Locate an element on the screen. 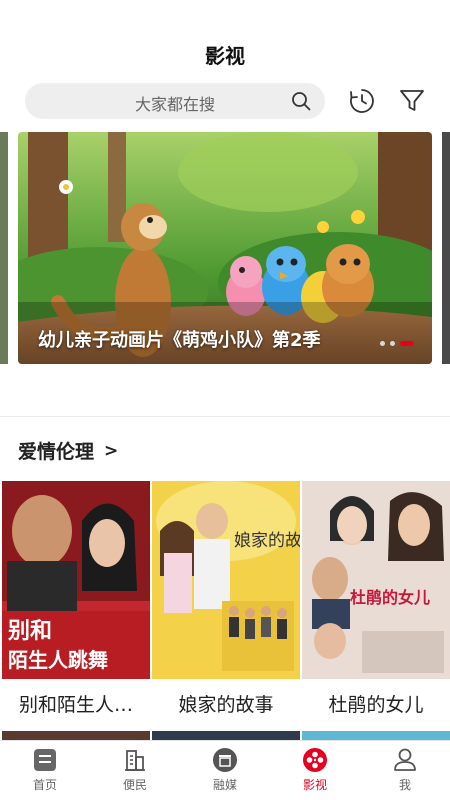 The width and height of the screenshot is (450, 800). tab-me: 我 is located at coordinates (405, 770).